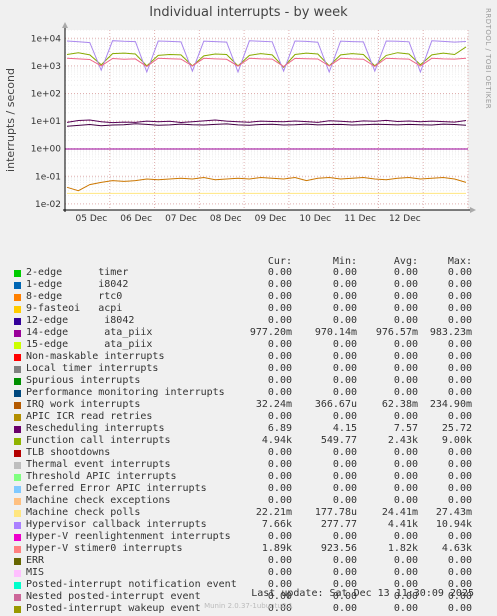 The height and width of the screenshot is (616, 497). Describe the element at coordinates (128, 536) in the screenshot. I see `legend-label: Hyper-V reenlightenment interrupts` at that location.